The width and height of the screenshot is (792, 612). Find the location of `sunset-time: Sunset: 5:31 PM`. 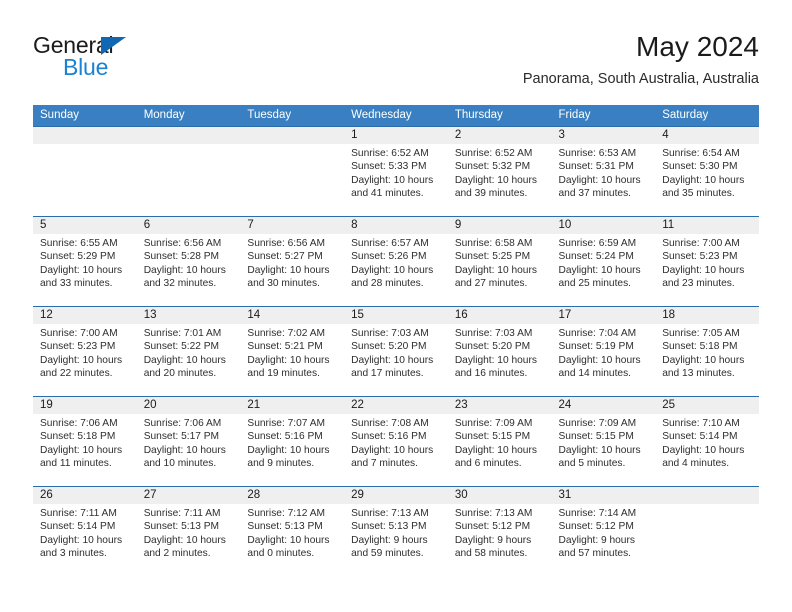

sunset-time: Sunset: 5:31 PM is located at coordinates (596, 167).